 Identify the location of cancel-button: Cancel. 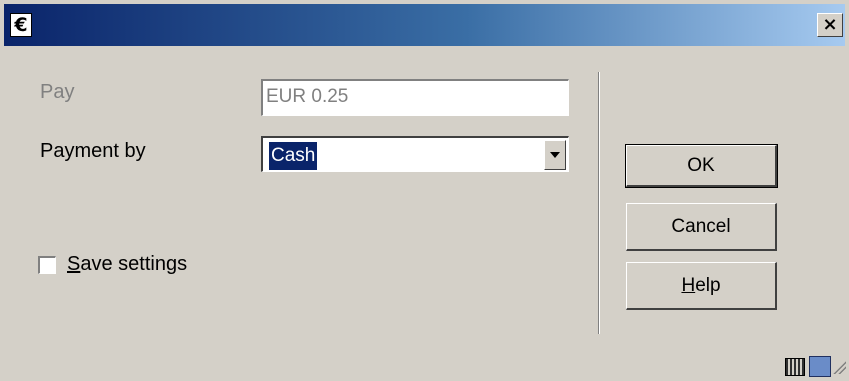
(701, 227).